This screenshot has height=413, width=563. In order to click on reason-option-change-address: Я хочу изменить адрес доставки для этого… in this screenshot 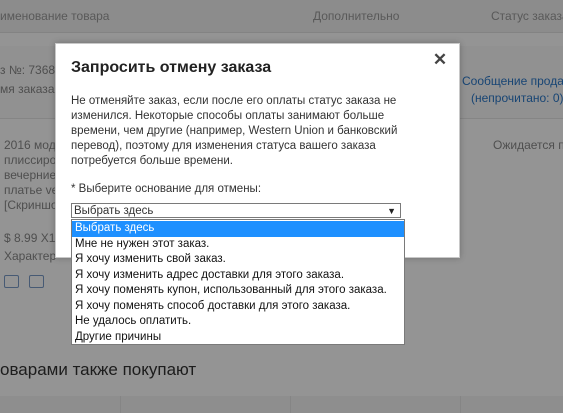, I will do `click(238, 276)`.